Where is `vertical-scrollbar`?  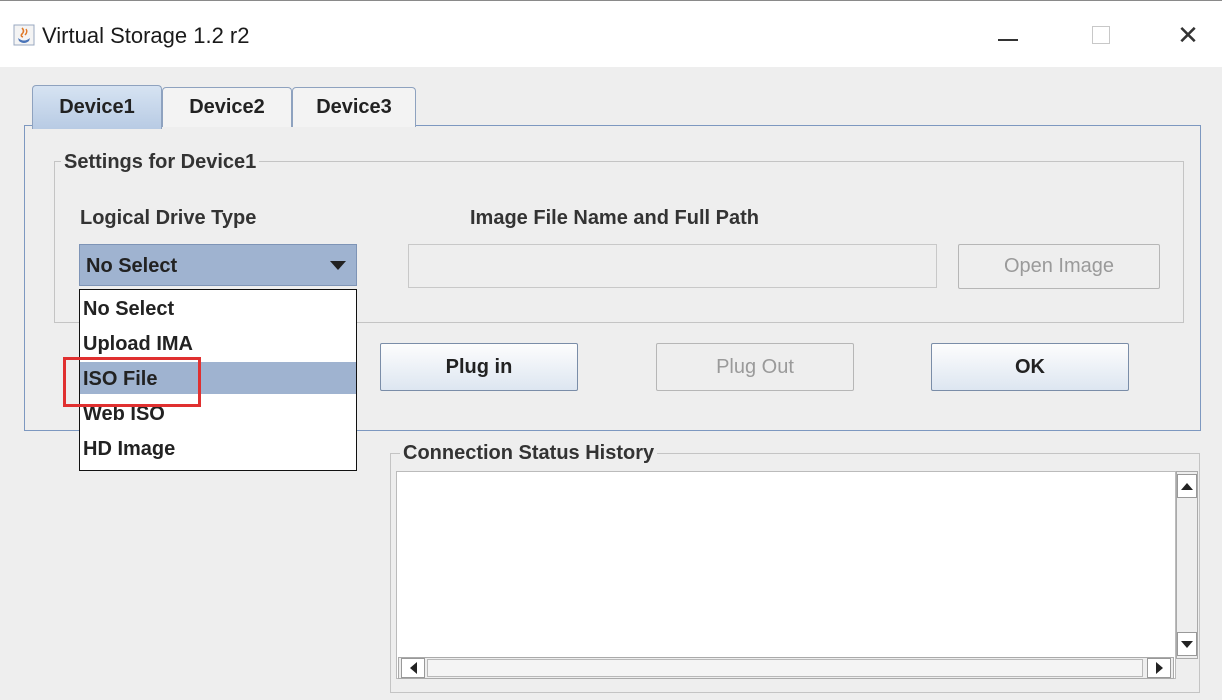 vertical-scrollbar is located at coordinates (1187, 565).